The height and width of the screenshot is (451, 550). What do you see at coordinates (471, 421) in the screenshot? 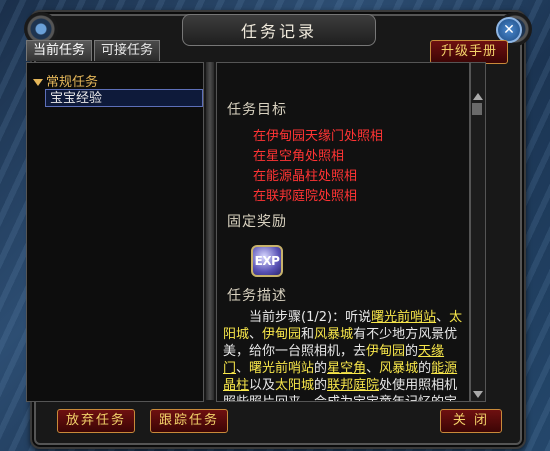
I see `close-button: 关 闭` at bounding box center [471, 421].